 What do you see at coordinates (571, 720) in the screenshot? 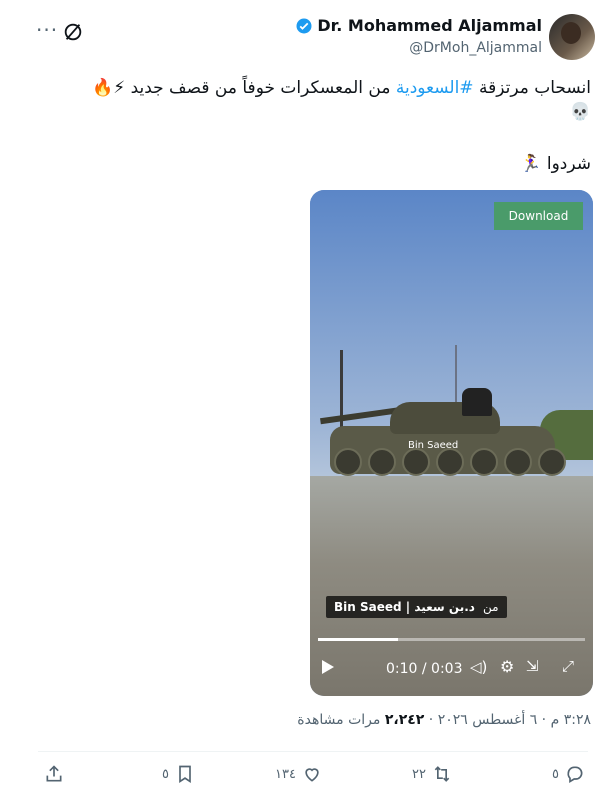
I see `tweet-time: ٣:٢٨ م` at bounding box center [571, 720].